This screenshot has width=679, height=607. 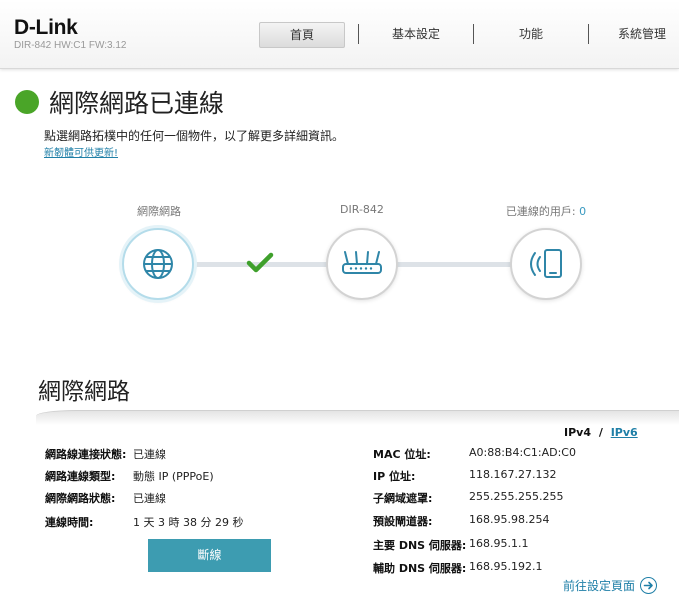 What do you see at coordinates (149, 498) in the screenshot?
I see `internet-status-value: 已連線` at bounding box center [149, 498].